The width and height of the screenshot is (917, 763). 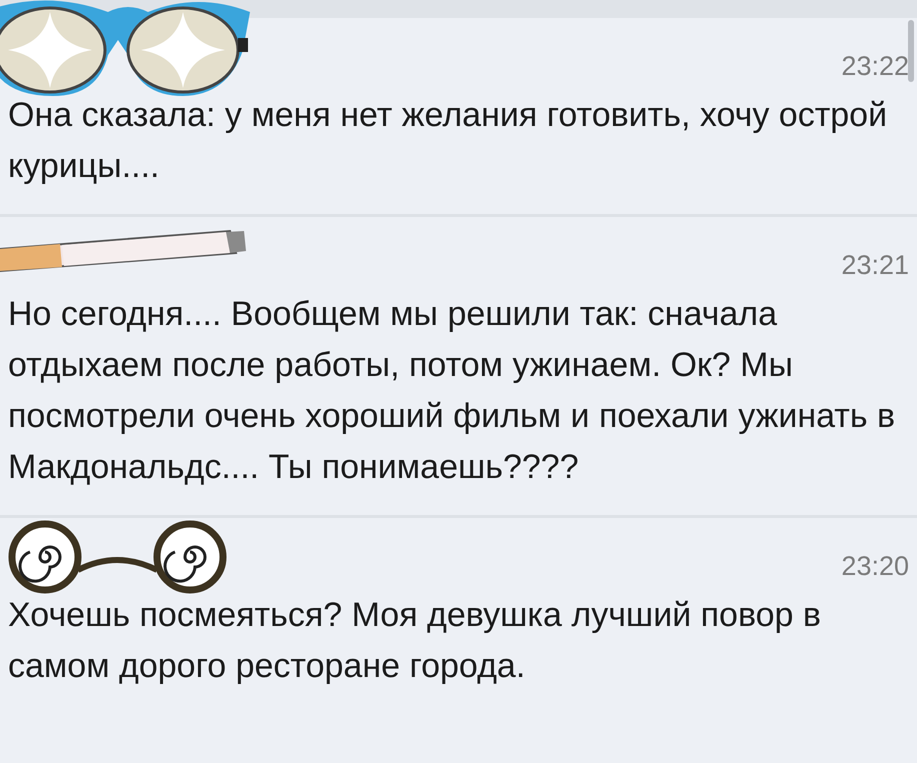 What do you see at coordinates (415, 641) in the screenshot?
I see `message-text: Хочешь посмеяться? Моя девушка лучший повор в самом дорого ресторане города.` at bounding box center [415, 641].